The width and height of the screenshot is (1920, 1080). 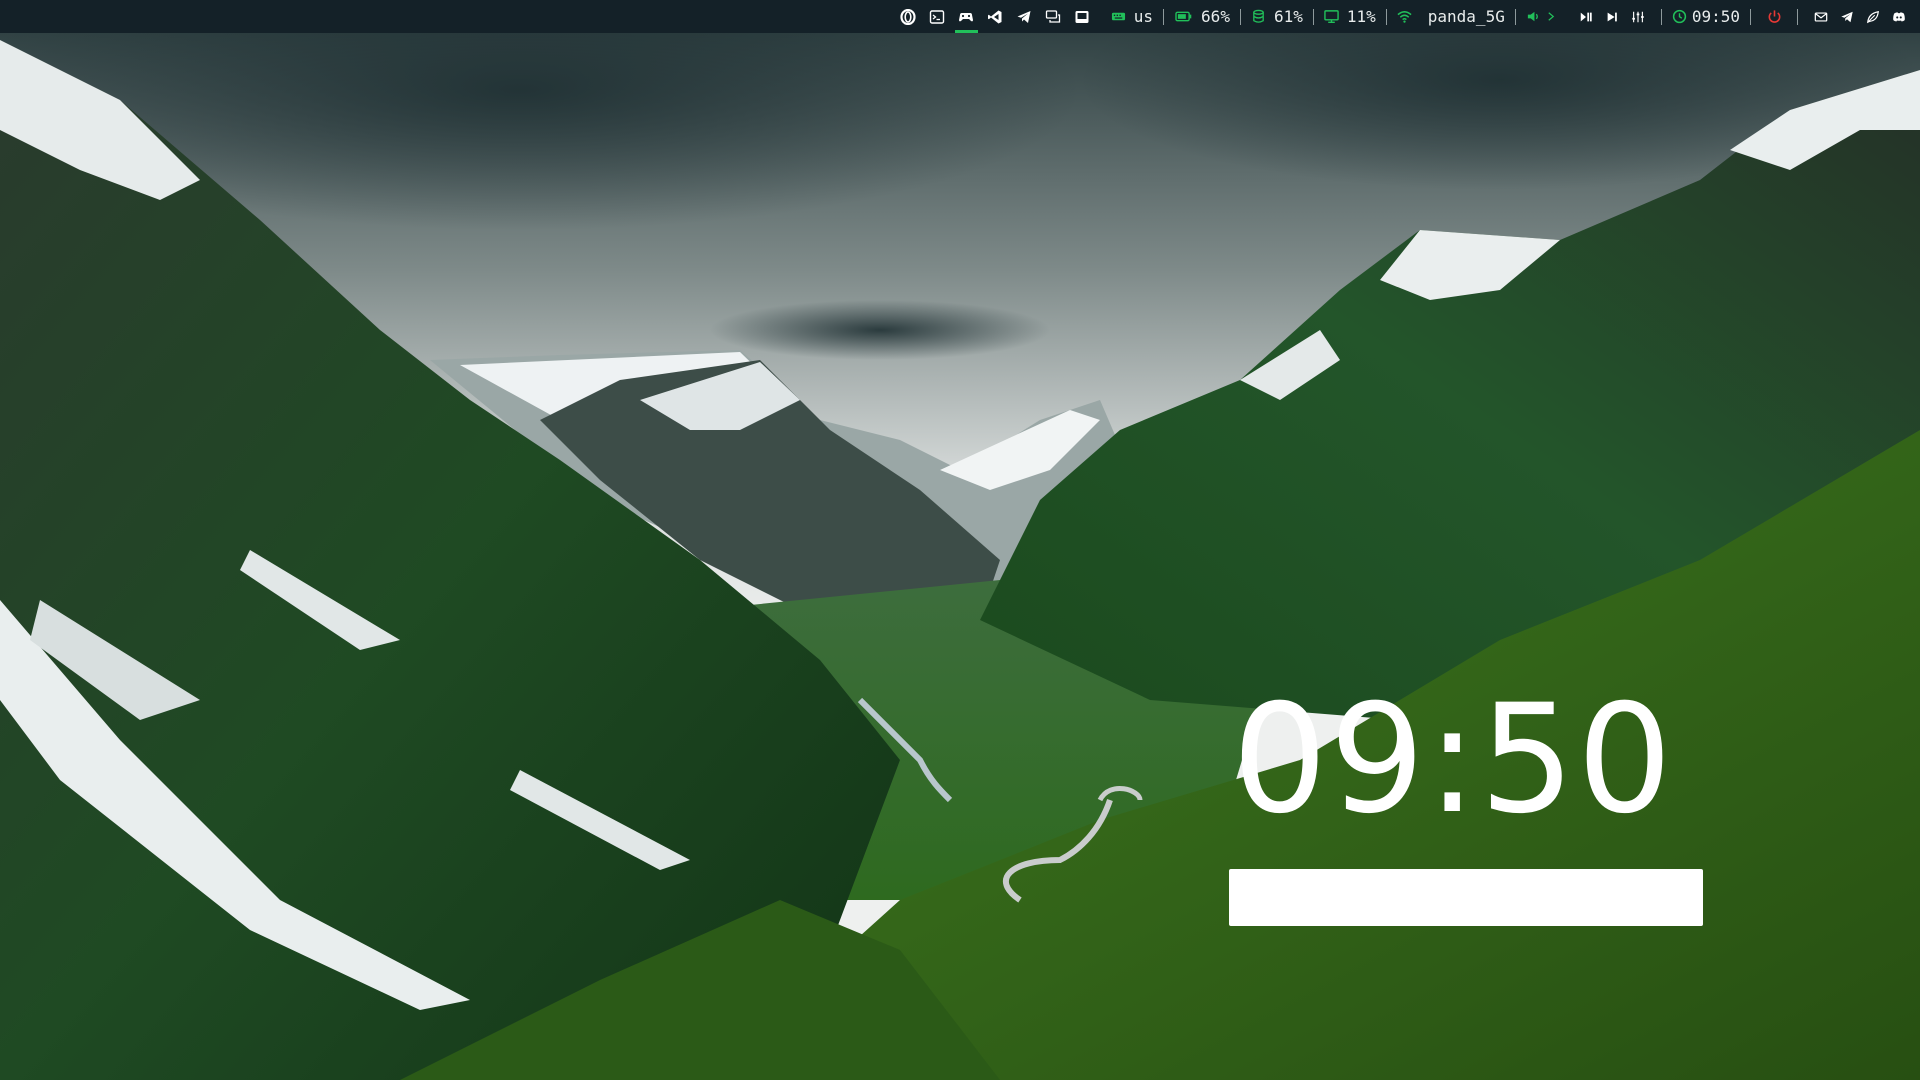 What do you see at coordinates (1258, 16) in the screenshot?
I see `database-icon` at bounding box center [1258, 16].